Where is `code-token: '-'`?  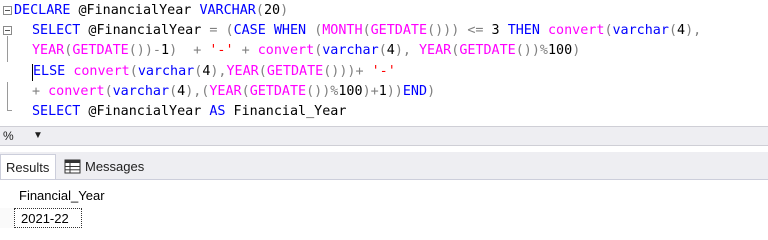
code-token: '-' is located at coordinates (383, 71).